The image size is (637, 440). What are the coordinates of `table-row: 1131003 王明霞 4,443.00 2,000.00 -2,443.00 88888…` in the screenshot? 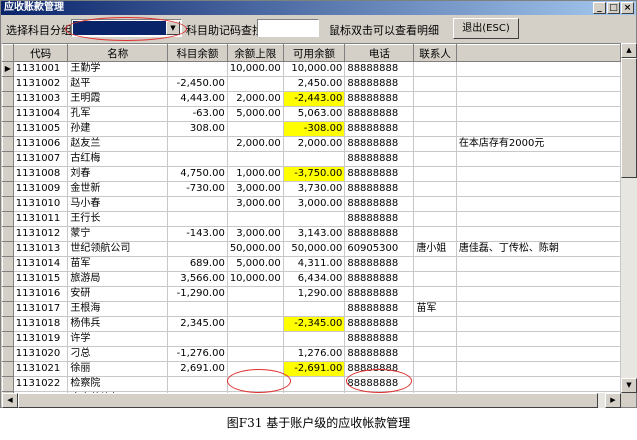 It's located at (311, 99).